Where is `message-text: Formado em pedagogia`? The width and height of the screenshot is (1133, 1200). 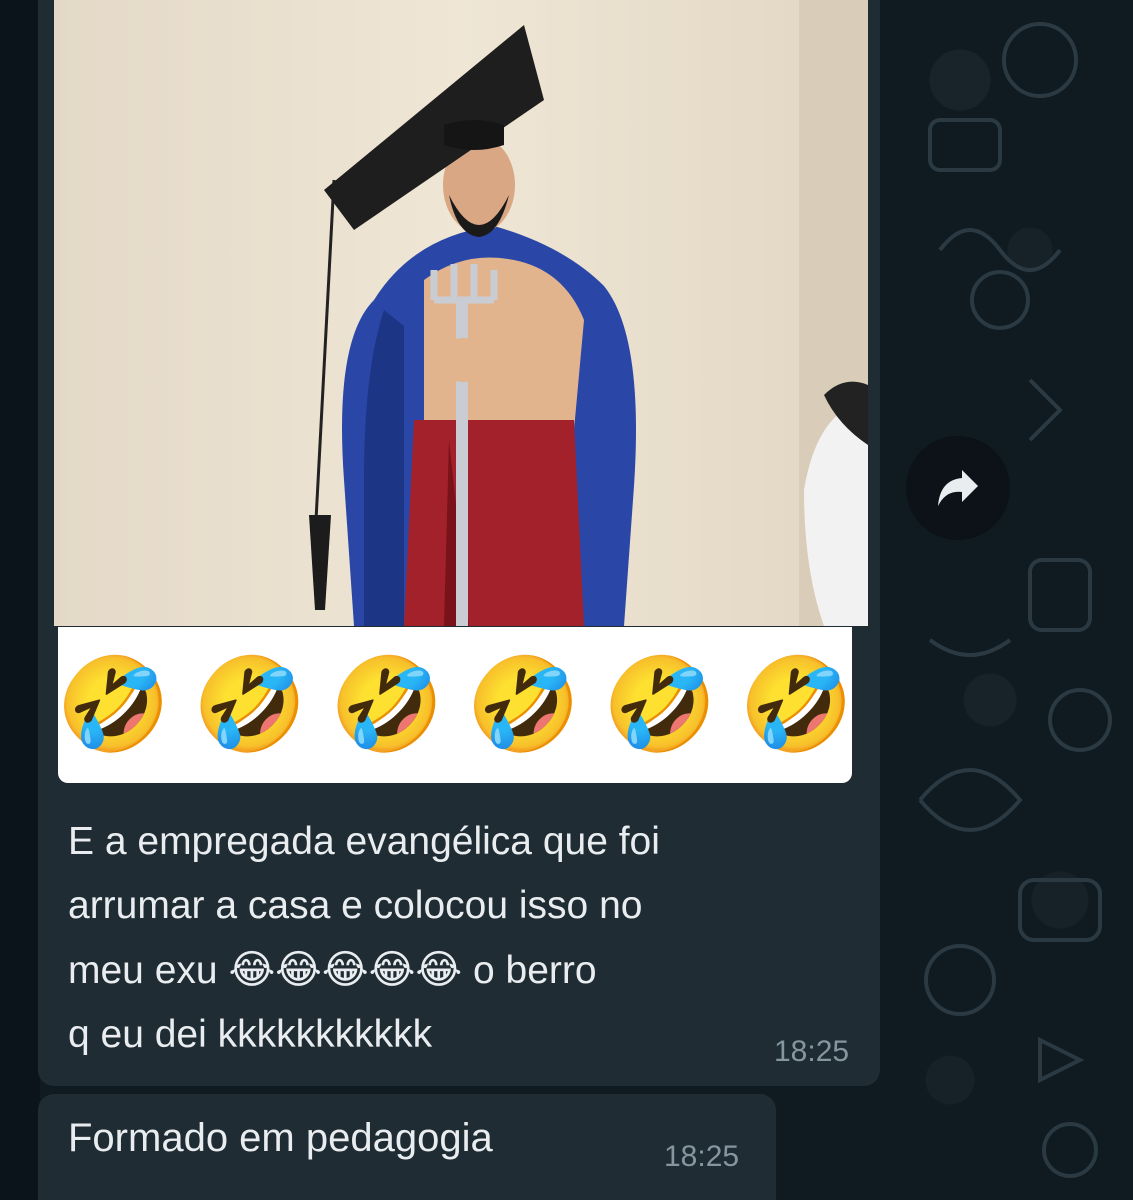
message-text: Formado em pedagogia is located at coordinates (280, 1138).